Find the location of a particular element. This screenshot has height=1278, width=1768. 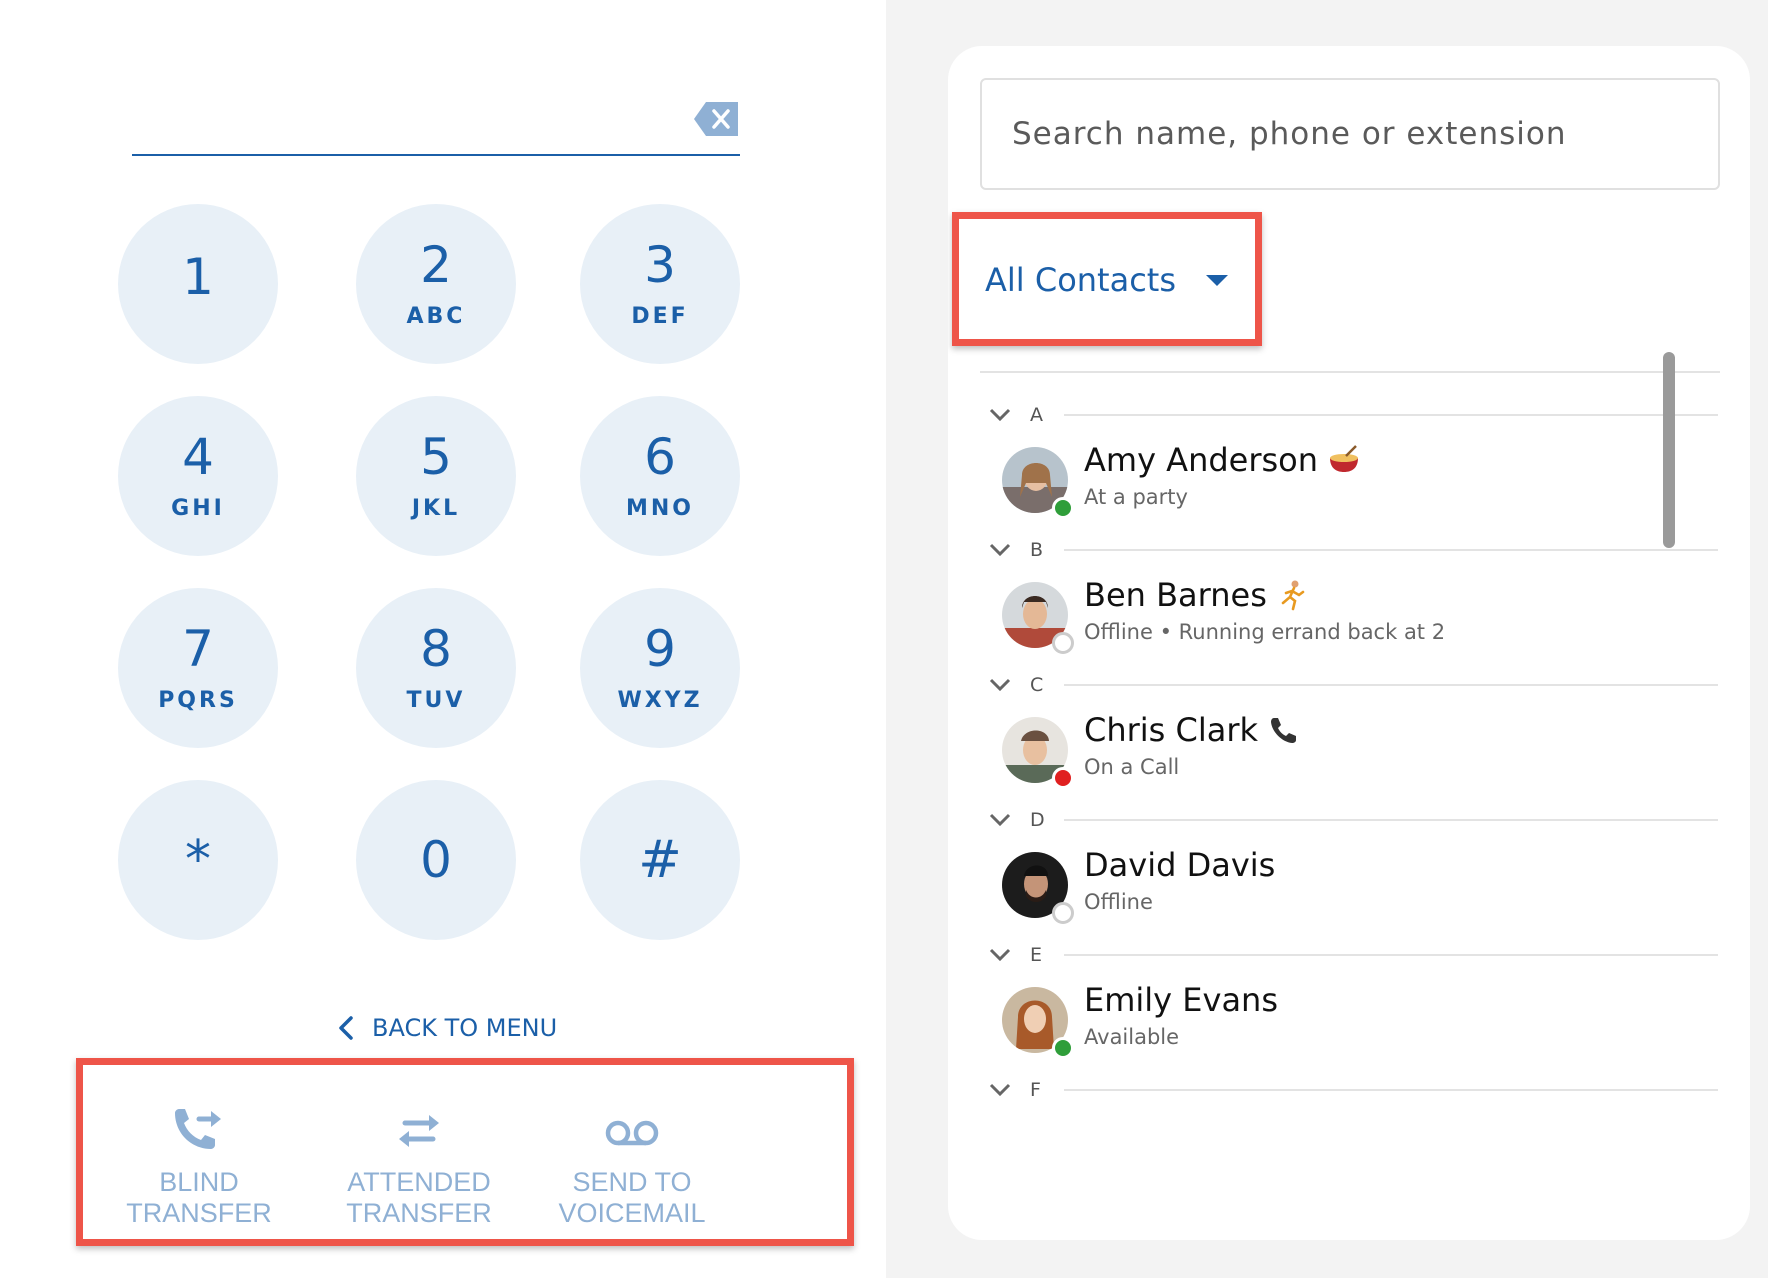

contact-search-input is located at coordinates (1350, 134).